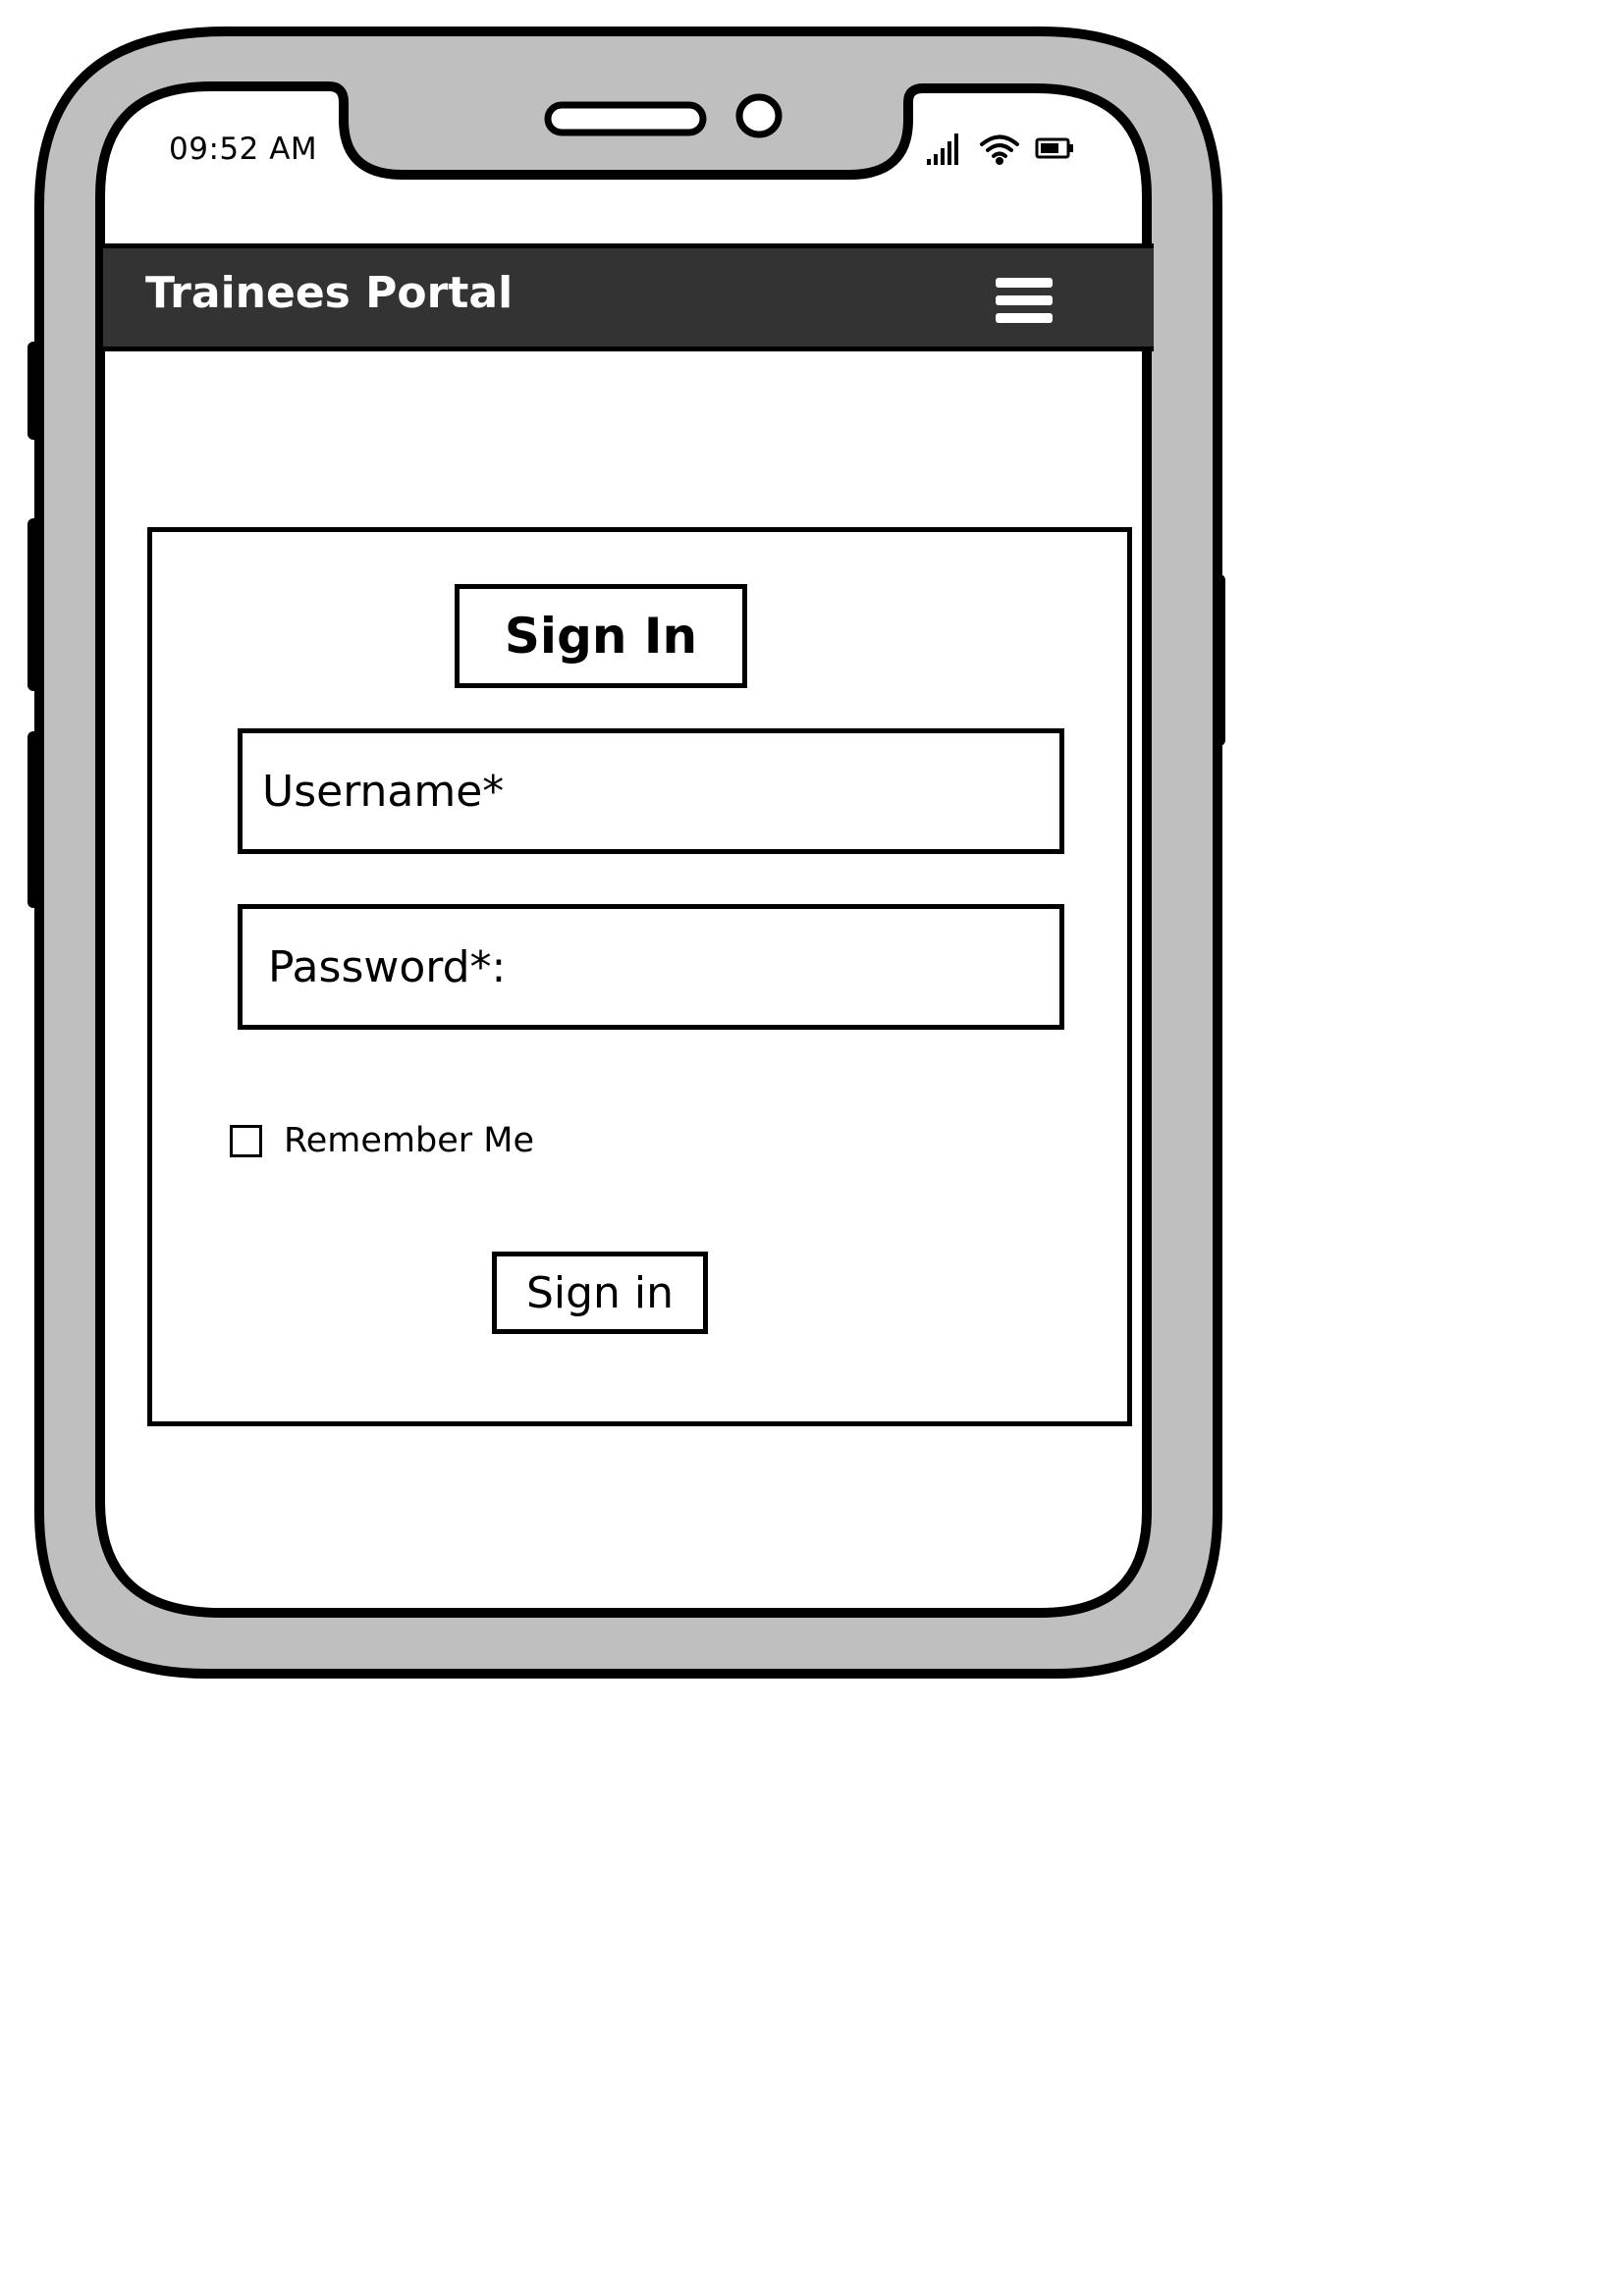 The width and height of the screenshot is (1624, 2296). I want to click on password-input, so click(651, 967).